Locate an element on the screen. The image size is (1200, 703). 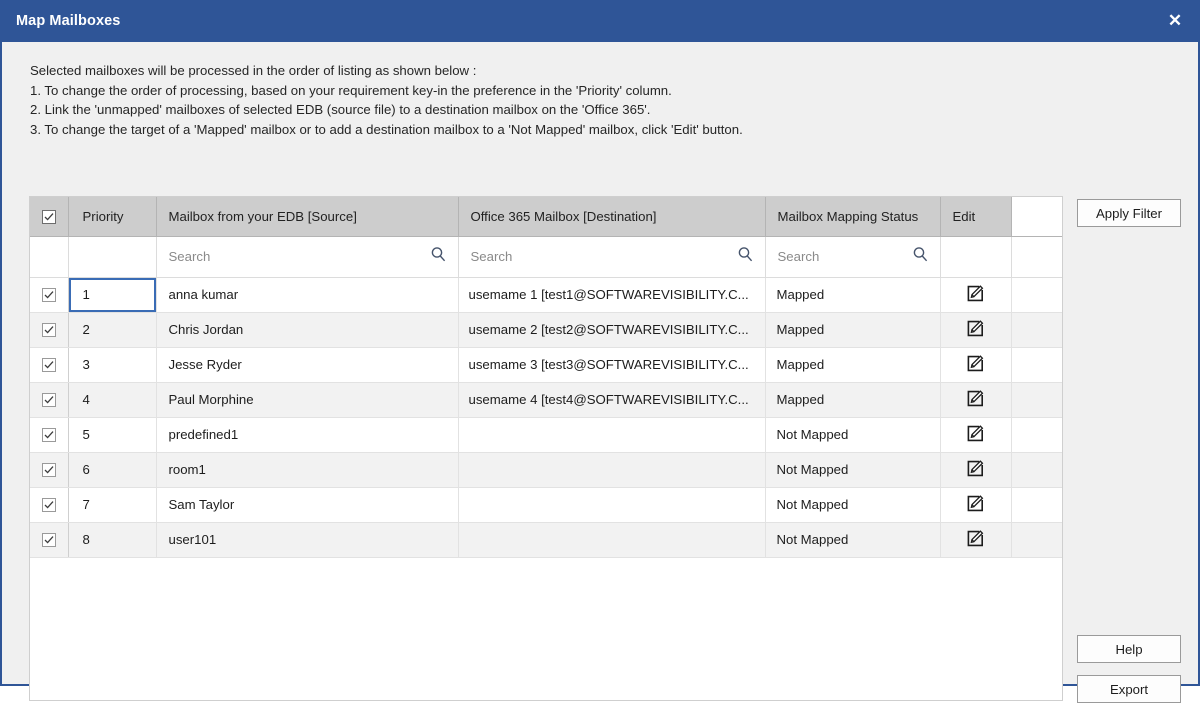
priority-cell: 7 is located at coordinates (112, 505).